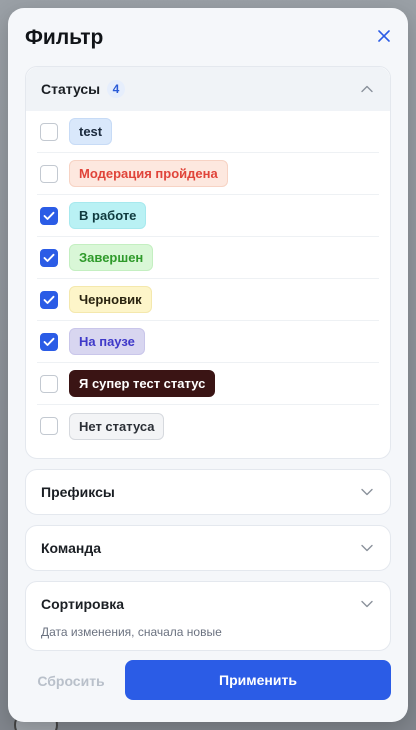 Image resolution: width=416 pixels, height=730 pixels. I want to click on status-option: В работе, so click(208, 216).